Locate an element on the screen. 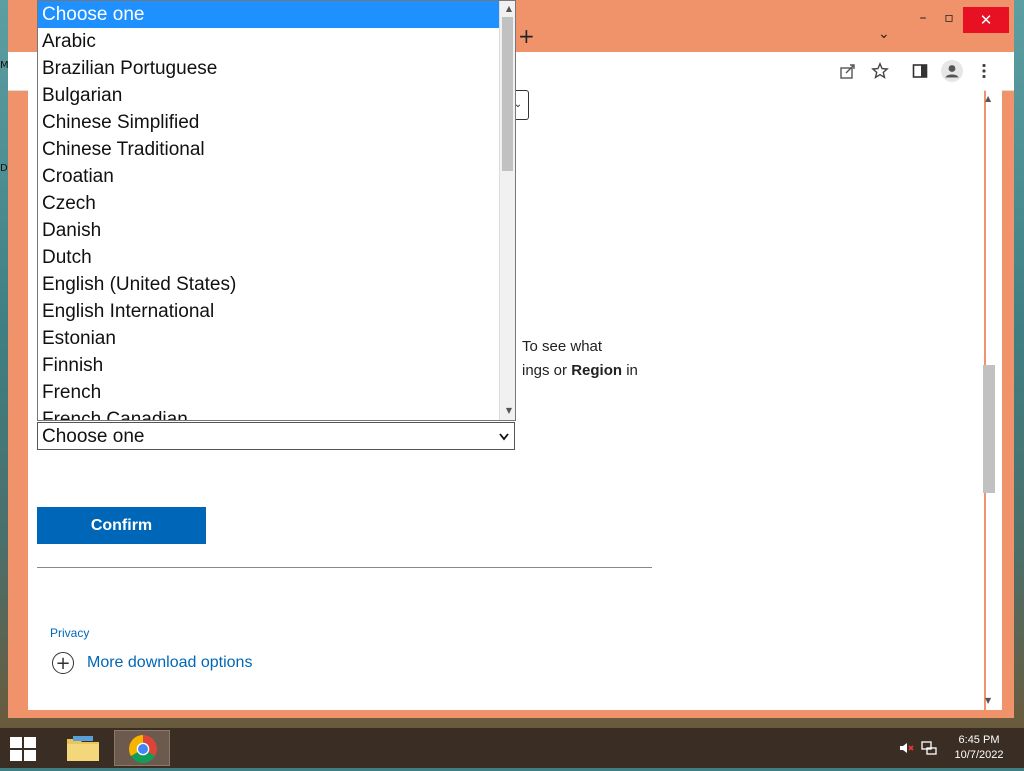 This screenshot has width=1024, height=771. speaker-muted-icon is located at coordinates (906, 750).